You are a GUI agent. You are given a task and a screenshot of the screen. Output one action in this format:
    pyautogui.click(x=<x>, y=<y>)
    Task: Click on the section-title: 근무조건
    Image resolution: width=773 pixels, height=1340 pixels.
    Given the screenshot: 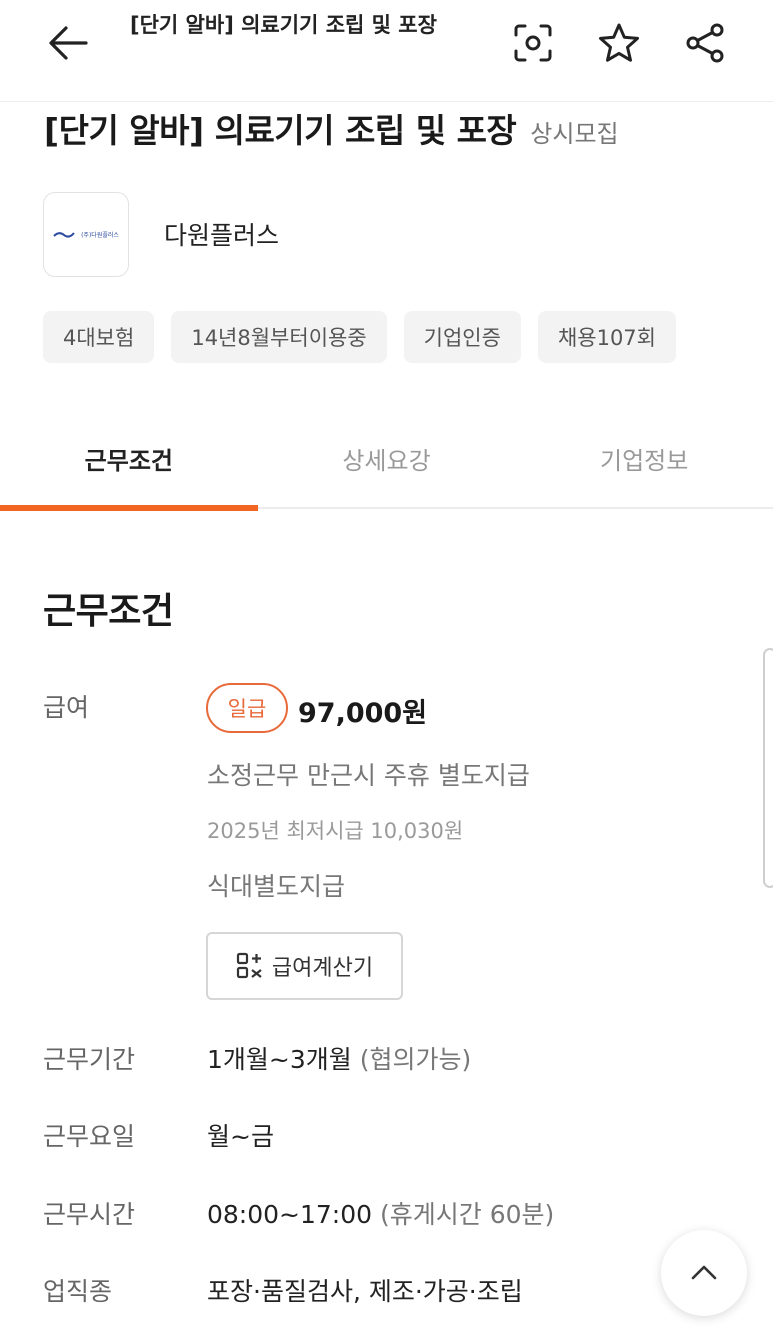 What is the action you would take?
    pyautogui.click(x=108, y=611)
    